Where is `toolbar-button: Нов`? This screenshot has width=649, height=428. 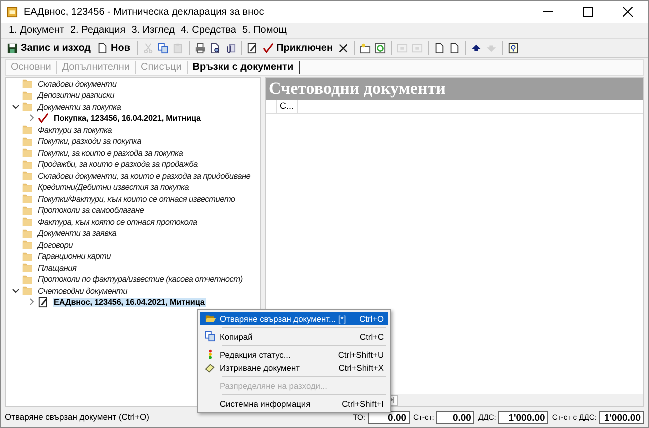 toolbar-button: Нов is located at coordinates (114, 48).